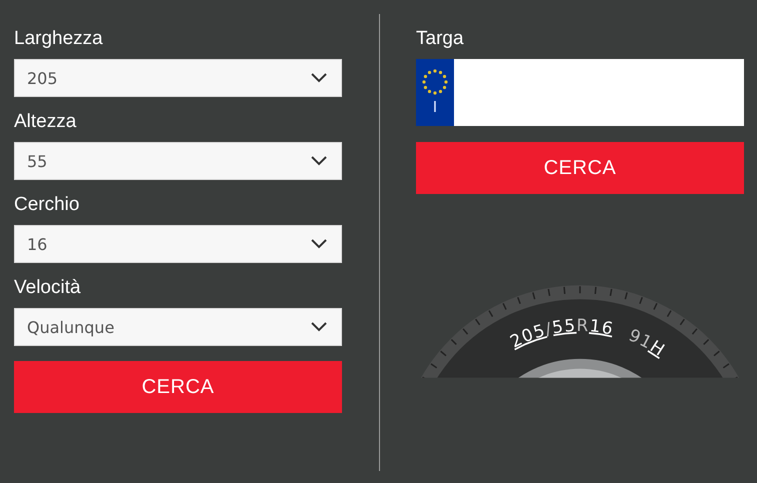  What do you see at coordinates (178, 78) in the screenshot?
I see `select-field: 205` at bounding box center [178, 78].